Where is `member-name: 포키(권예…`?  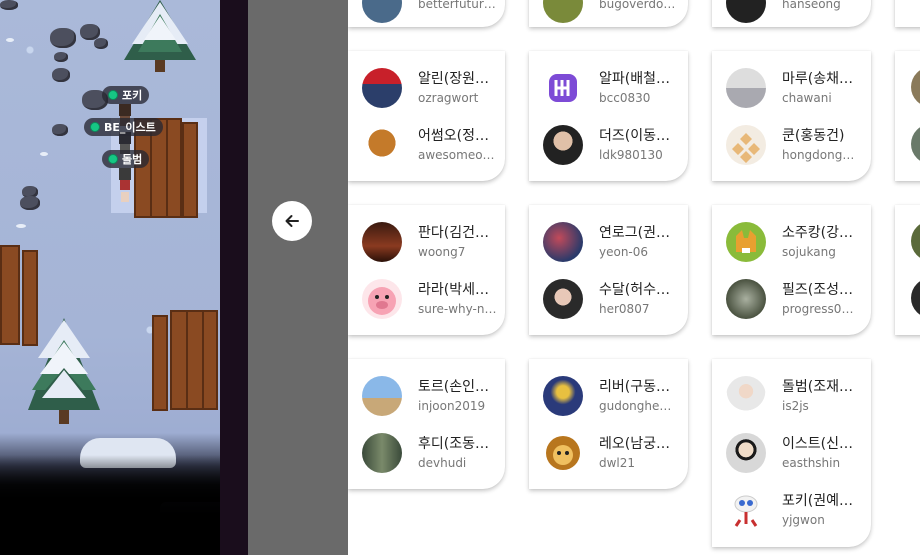
member-name: 포키(권예… is located at coordinates (817, 501).